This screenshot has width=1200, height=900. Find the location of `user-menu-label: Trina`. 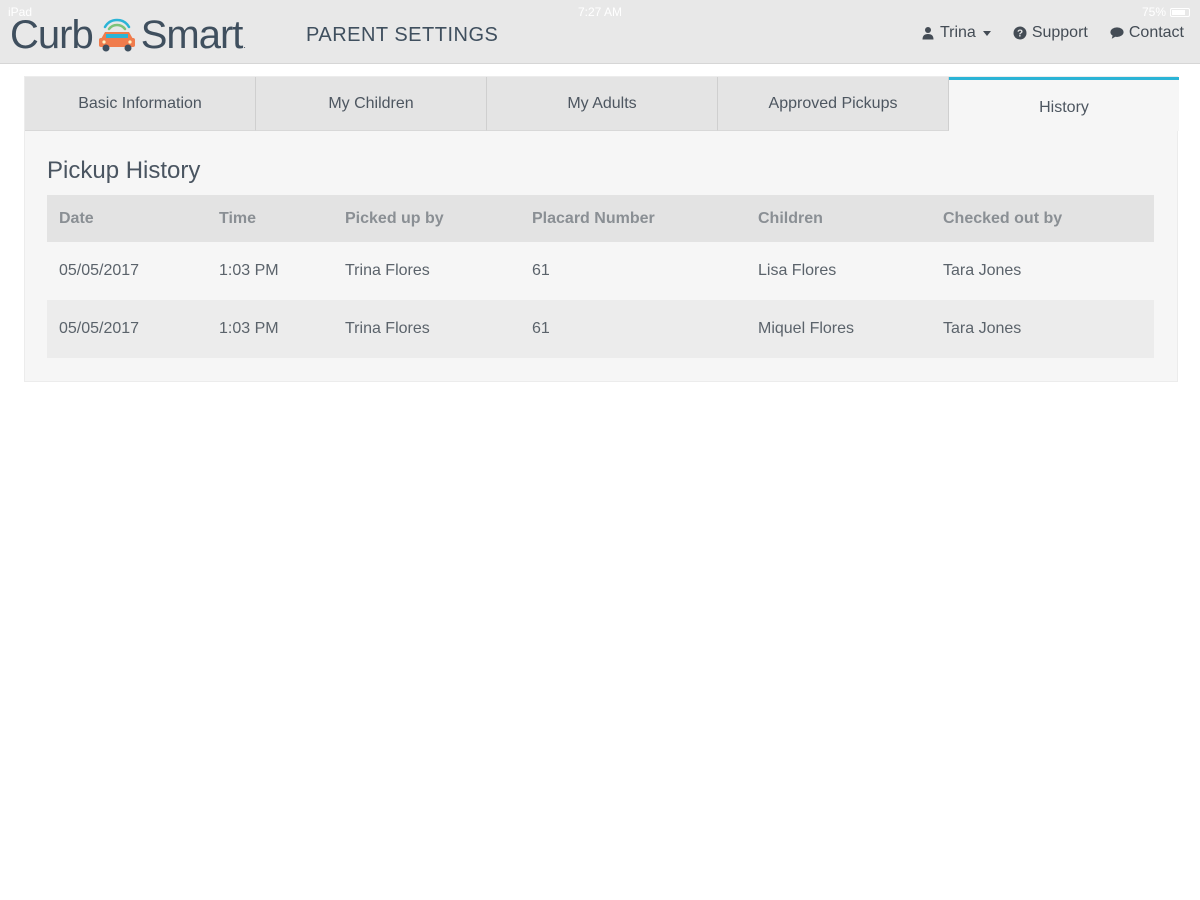

user-menu-label: Trina is located at coordinates (957, 32).